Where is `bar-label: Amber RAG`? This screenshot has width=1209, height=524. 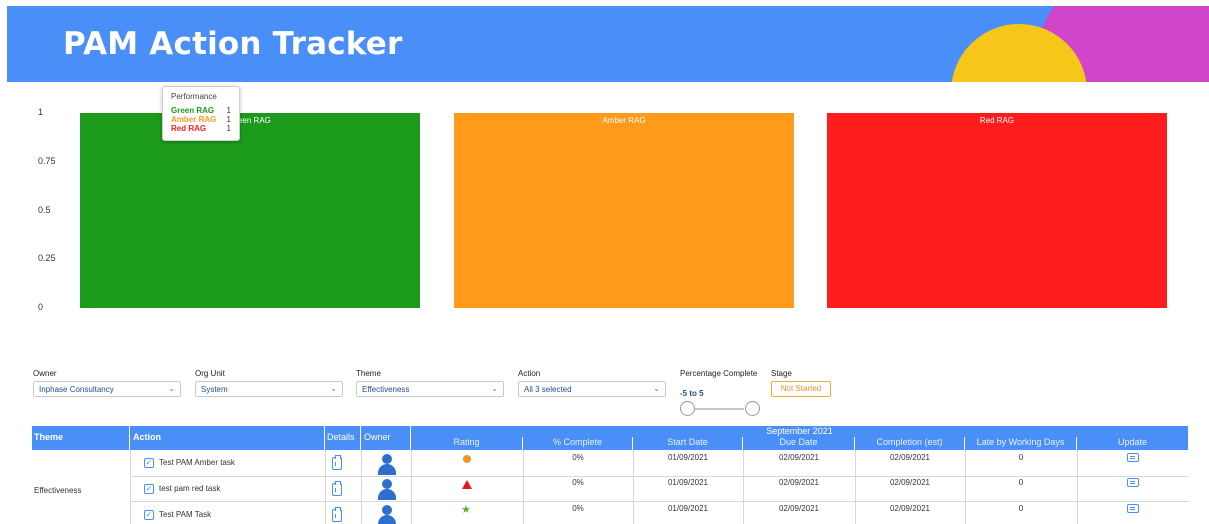 bar-label: Amber RAG is located at coordinates (624, 120).